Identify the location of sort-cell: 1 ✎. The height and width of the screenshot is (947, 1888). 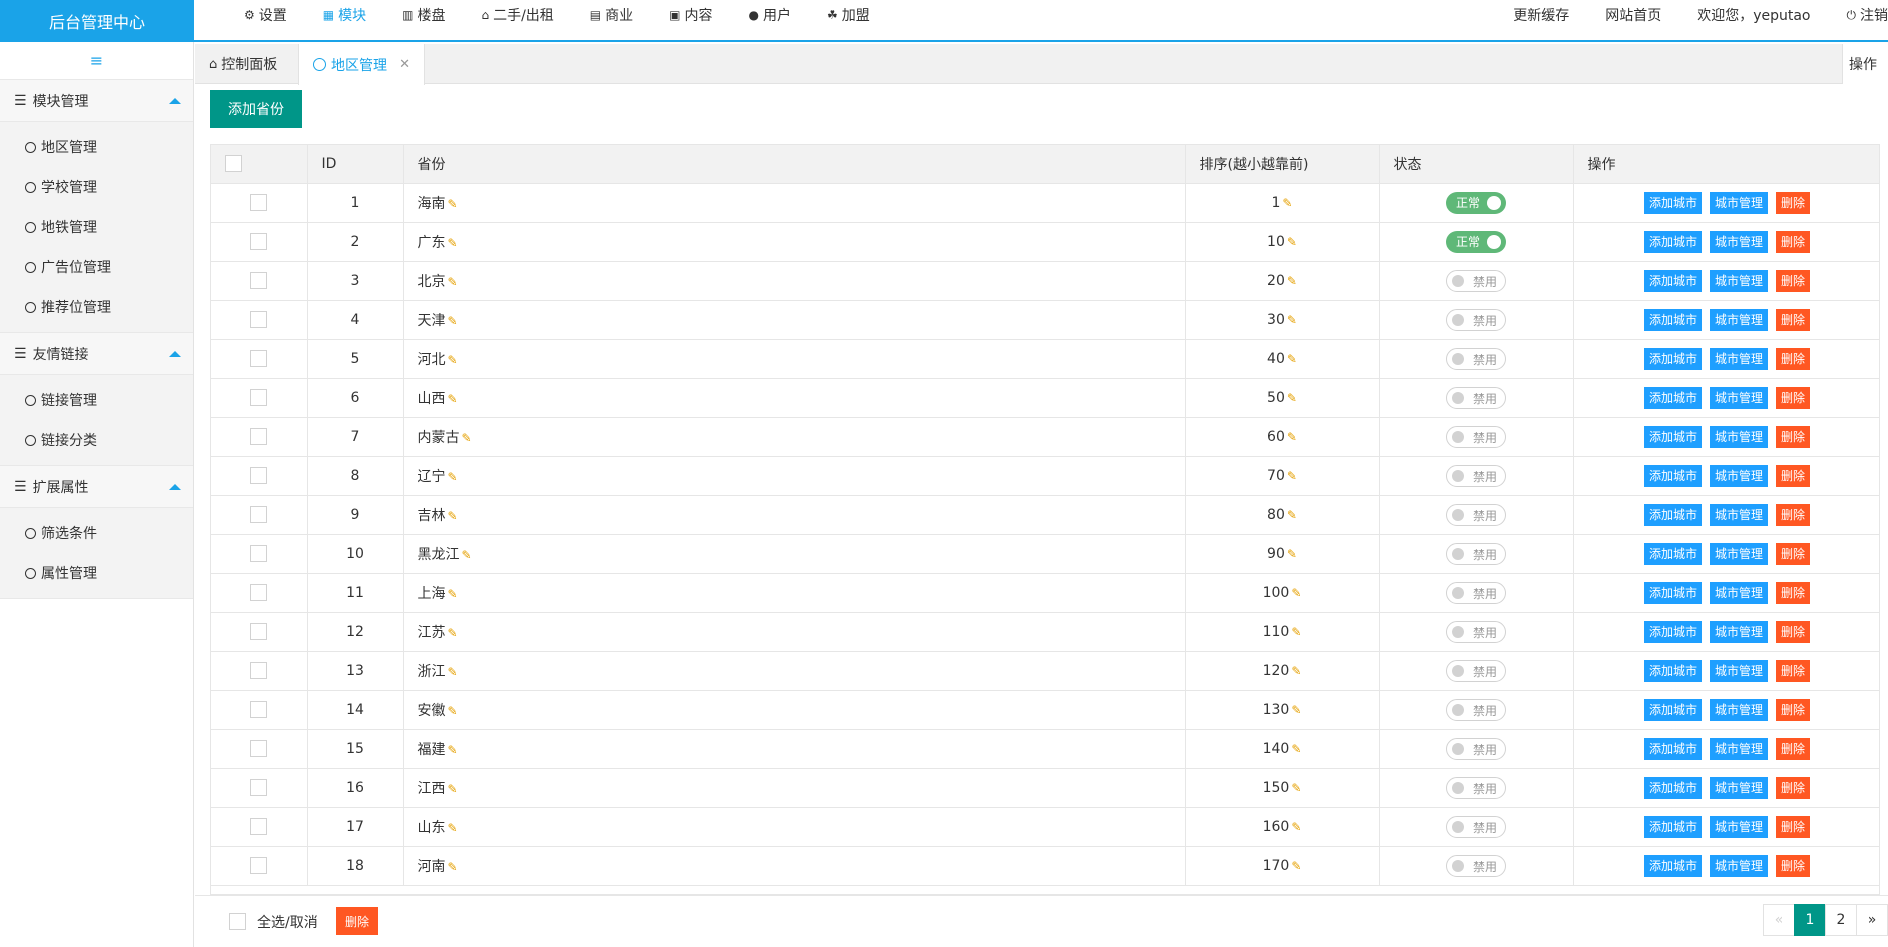
(1282, 203).